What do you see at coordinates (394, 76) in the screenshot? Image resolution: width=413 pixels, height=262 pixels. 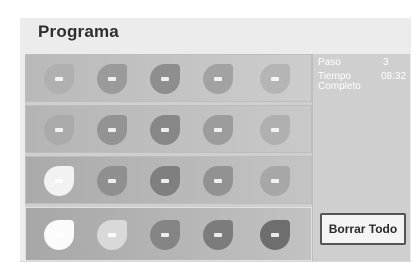 I see `total-time-value: 08:32` at bounding box center [394, 76].